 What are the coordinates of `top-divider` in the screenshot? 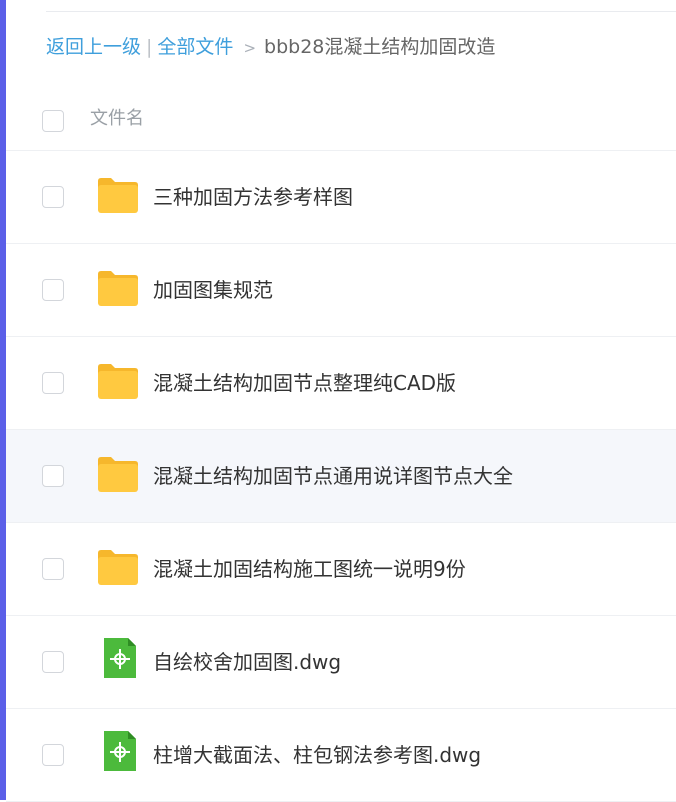 It's located at (361, 11).